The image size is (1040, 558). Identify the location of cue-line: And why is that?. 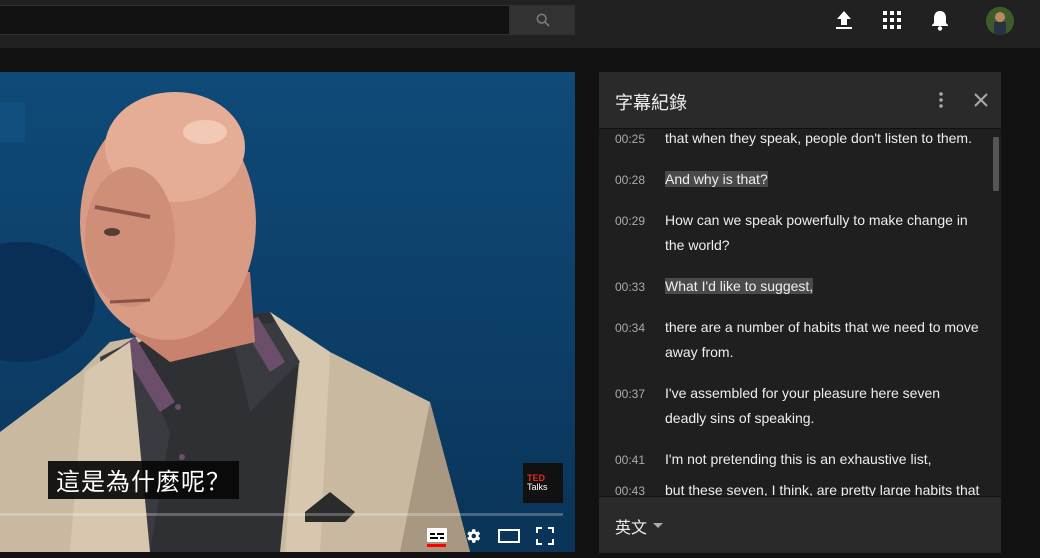
(716, 179).